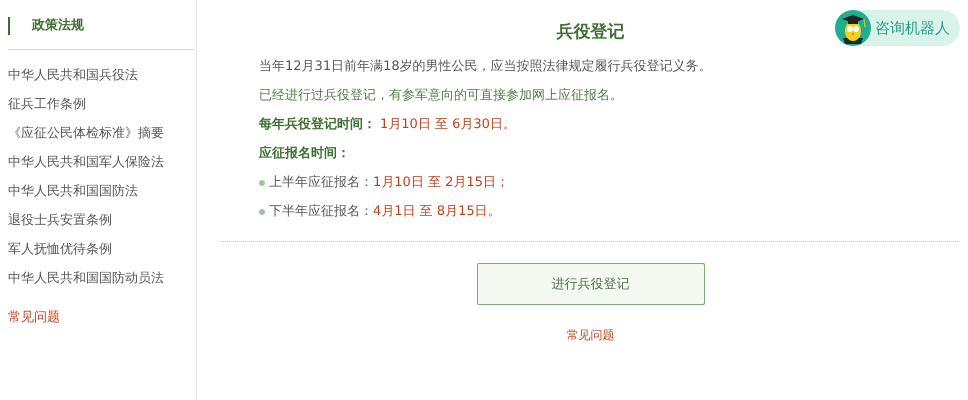 The width and height of the screenshot is (968, 400). What do you see at coordinates (102, 278) in the screenshot?
I see `sidebar-link: 中华人民共和国国防动员法` at bounding box center [102, 278].